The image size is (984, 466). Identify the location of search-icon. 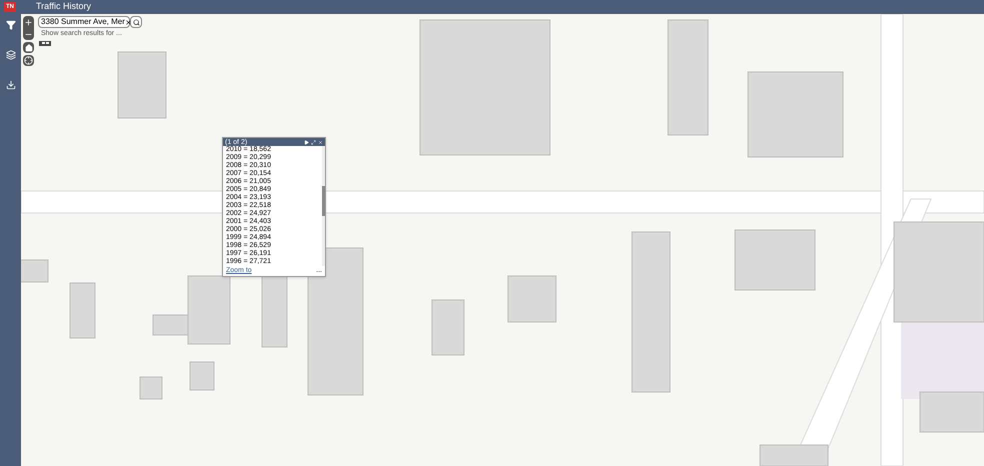
(136, 22).